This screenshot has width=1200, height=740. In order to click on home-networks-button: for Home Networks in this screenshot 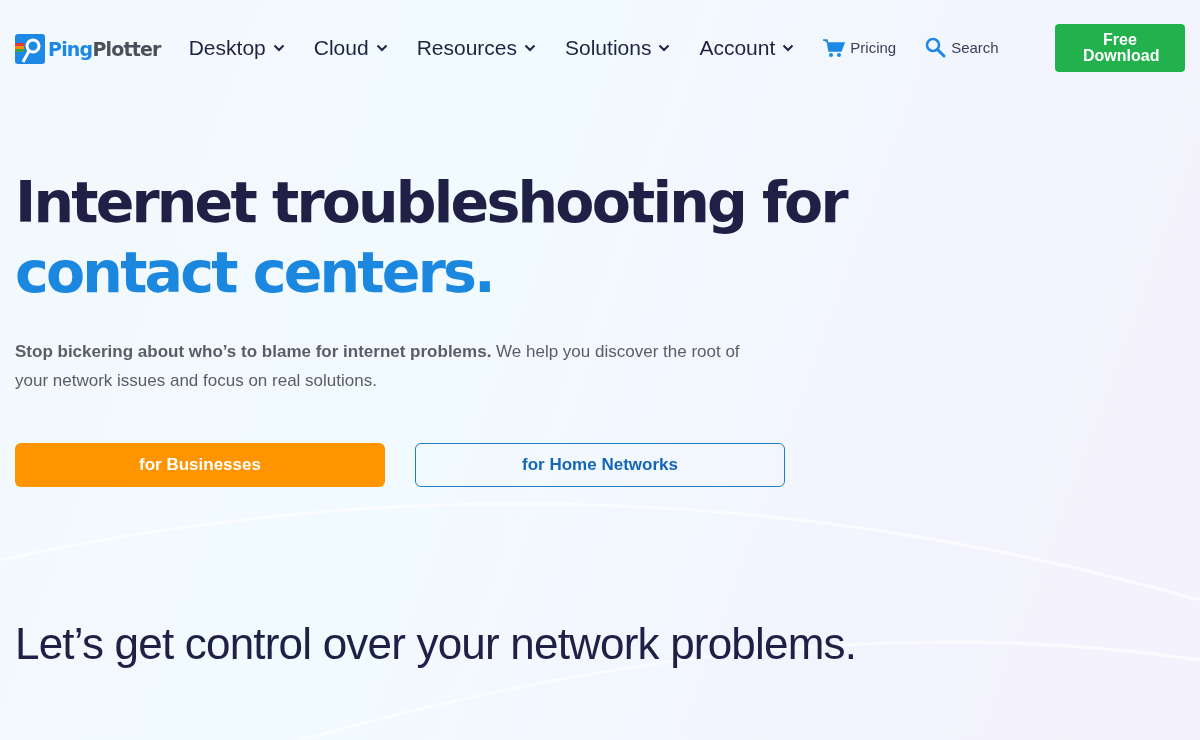, I will do `click(600, 465)`.